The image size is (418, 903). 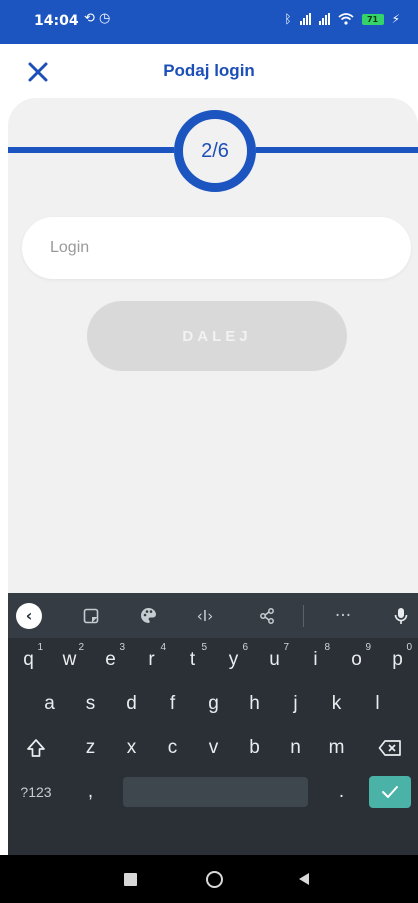 I want to click on key-n: n, so click(x=295, y=748).